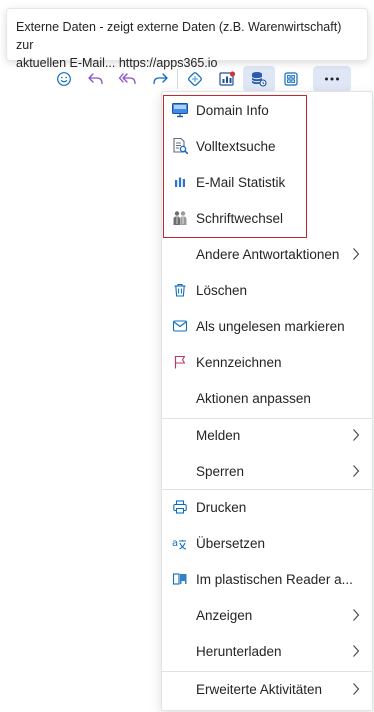 This screenshot has width=374, height=712. What do you see at coordinates (241, 182) in the screenshot?
I see `menu-item-label: E-Mail Statistik` at bounding box center [241, 182].